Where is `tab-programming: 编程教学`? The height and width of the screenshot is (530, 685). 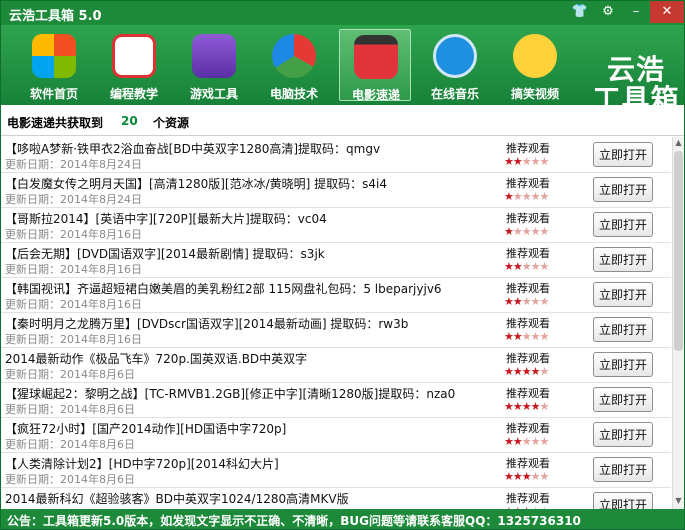
tab-programming: 编程教学 is located at coordinates (134, 65).